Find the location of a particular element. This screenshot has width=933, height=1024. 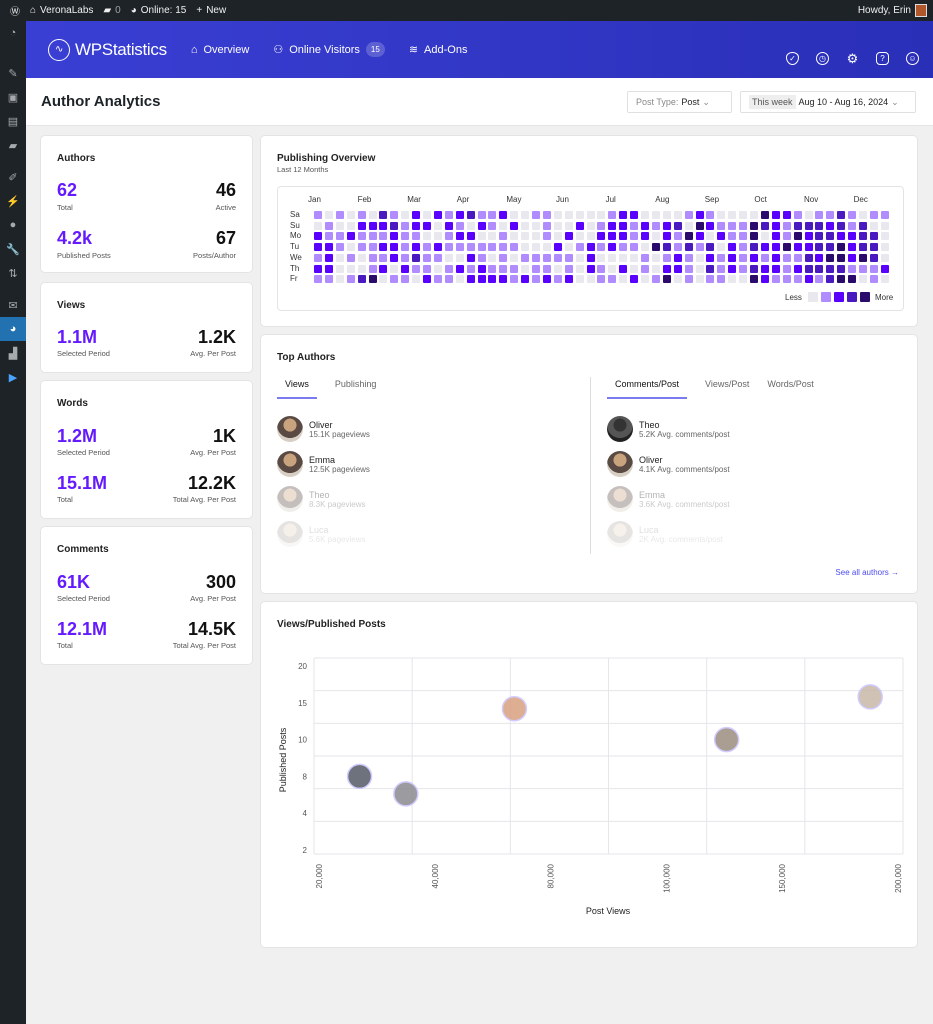

see-all-authors-link: See all authors → is located at coordinates (867, 572).